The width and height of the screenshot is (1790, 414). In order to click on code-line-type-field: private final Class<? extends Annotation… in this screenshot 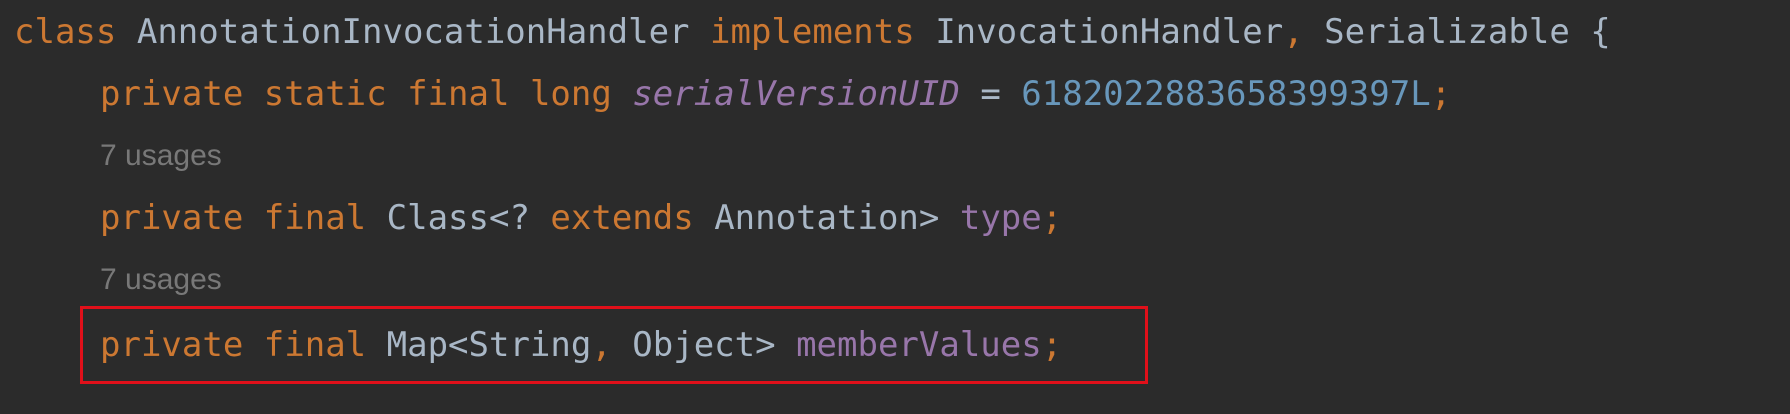, I will do `click(581, 218)`.